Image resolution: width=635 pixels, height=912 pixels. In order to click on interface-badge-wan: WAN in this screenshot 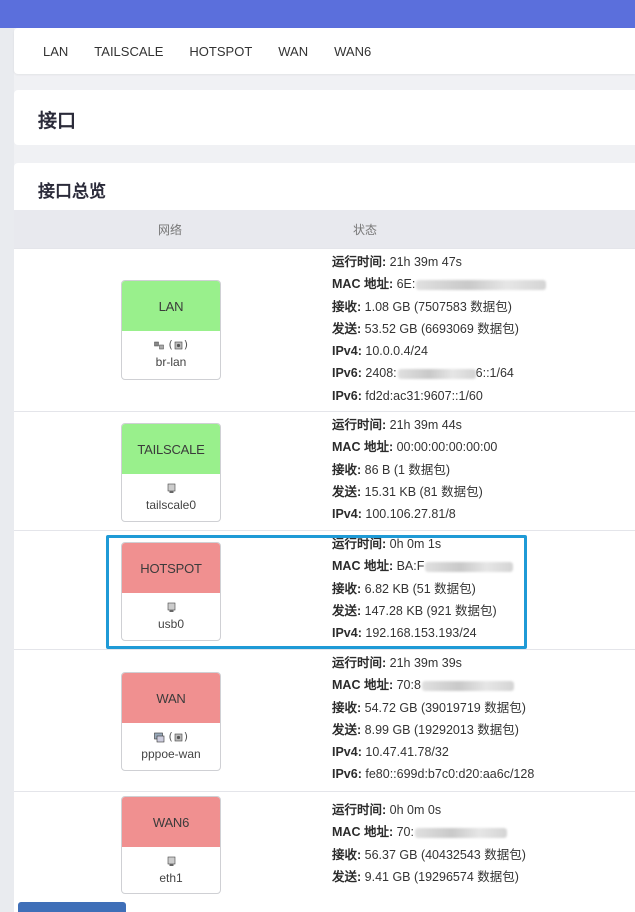, I will do `click(171, 698)`.